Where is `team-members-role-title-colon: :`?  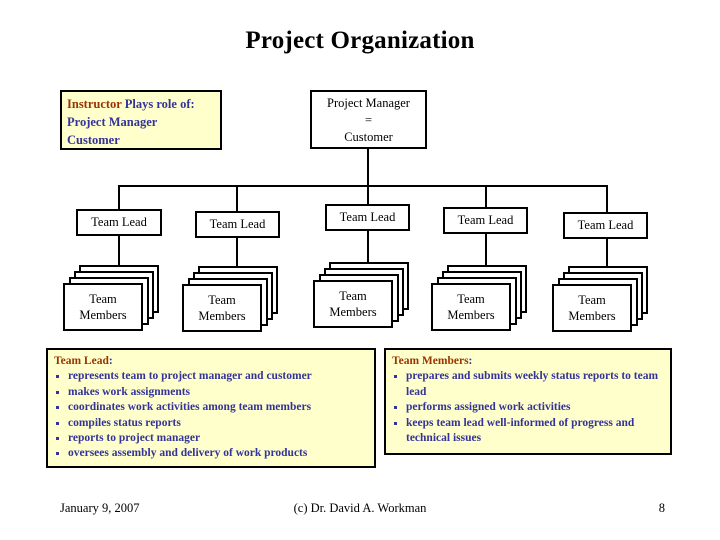
team-members-role-title-colon: : is located at coordinates (470, 361).